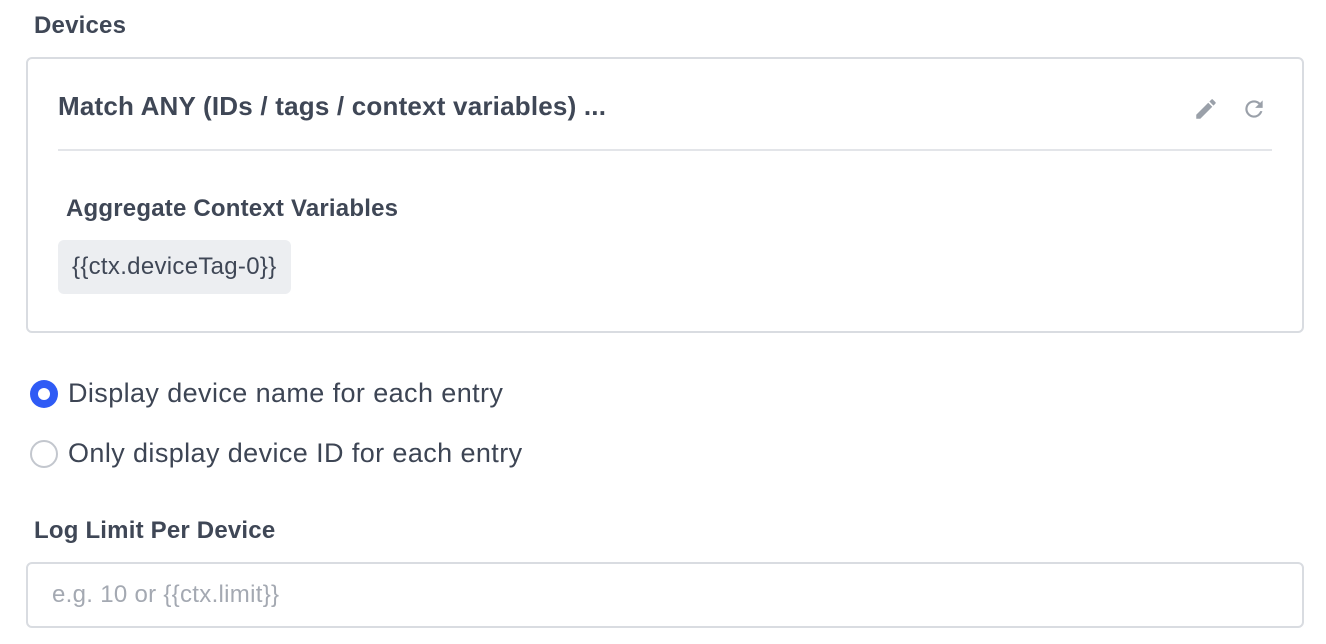 The height and width of the screenshot is (644, 1326). I want to click on card-actions, so click(1230, 109).